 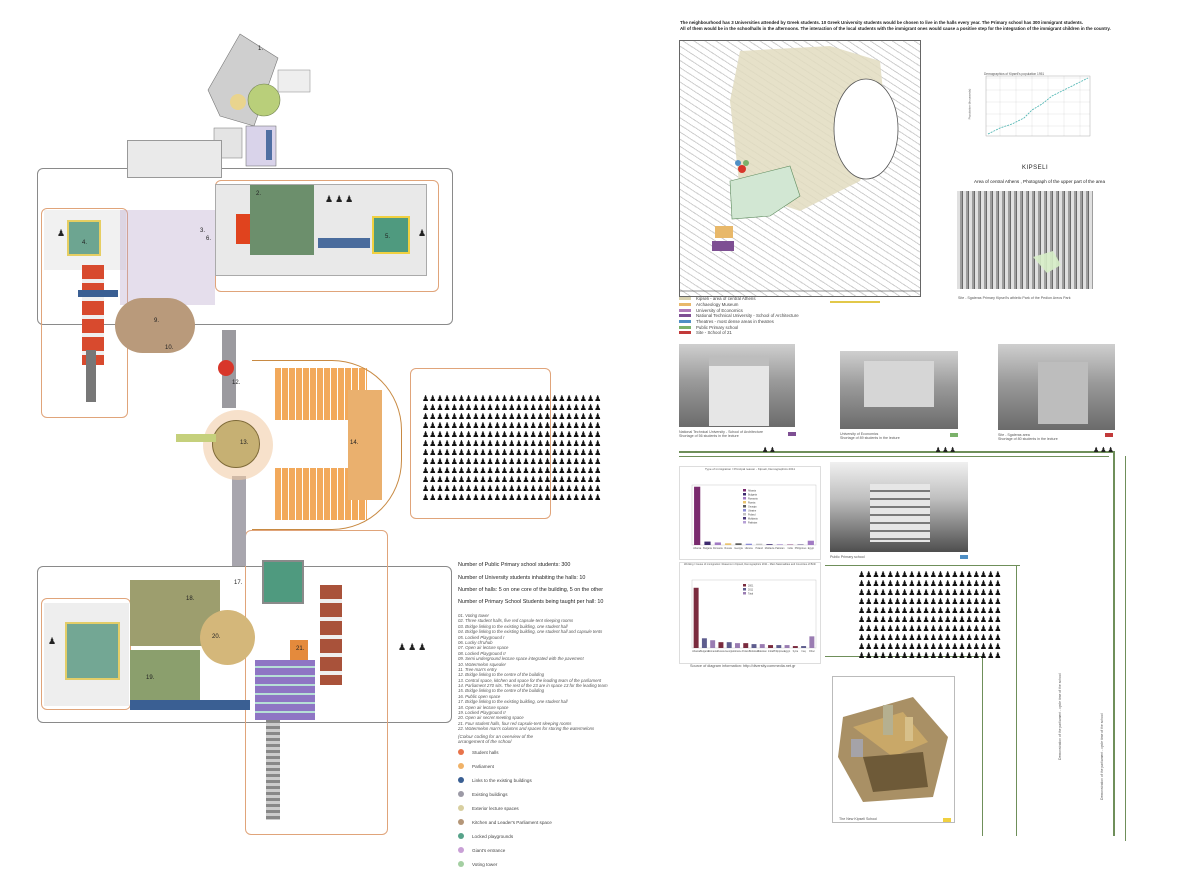 What do you see at coordinates (744, 498) in the screenshot?
I see `legend-swatch` at bounding box center [744, 498].